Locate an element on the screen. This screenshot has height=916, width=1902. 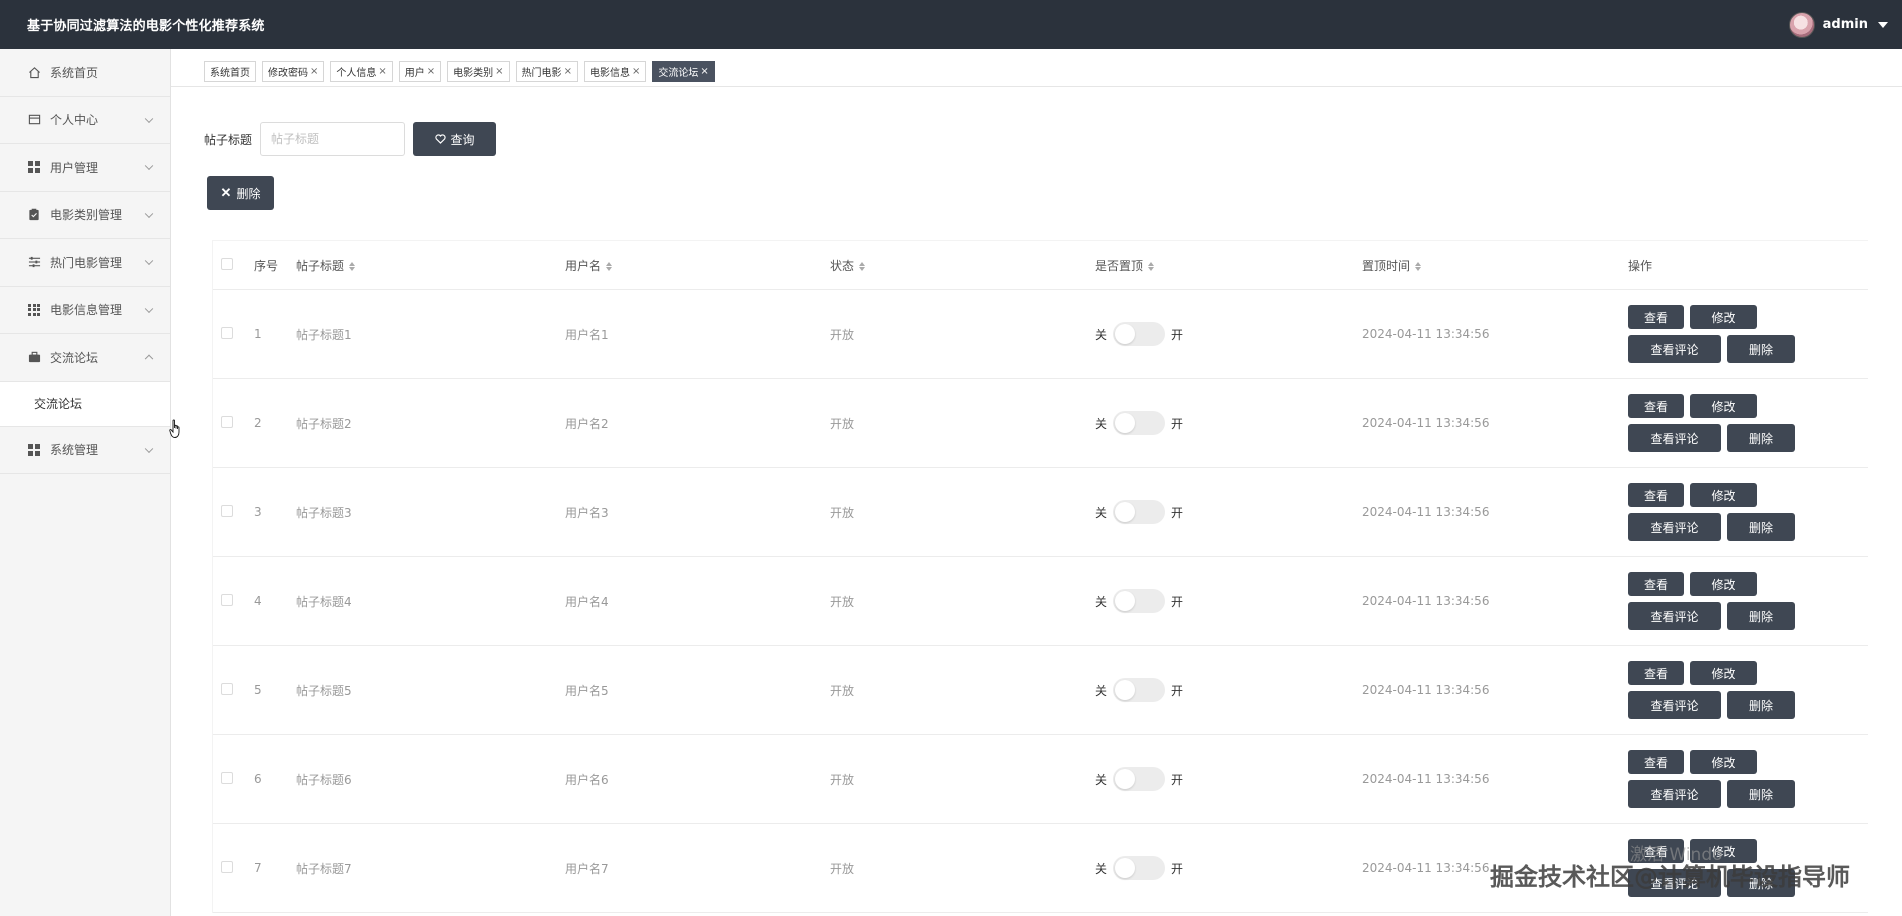
sidebar-item-movie-info: 电影信息管理 is located at coordinates (85, 310).